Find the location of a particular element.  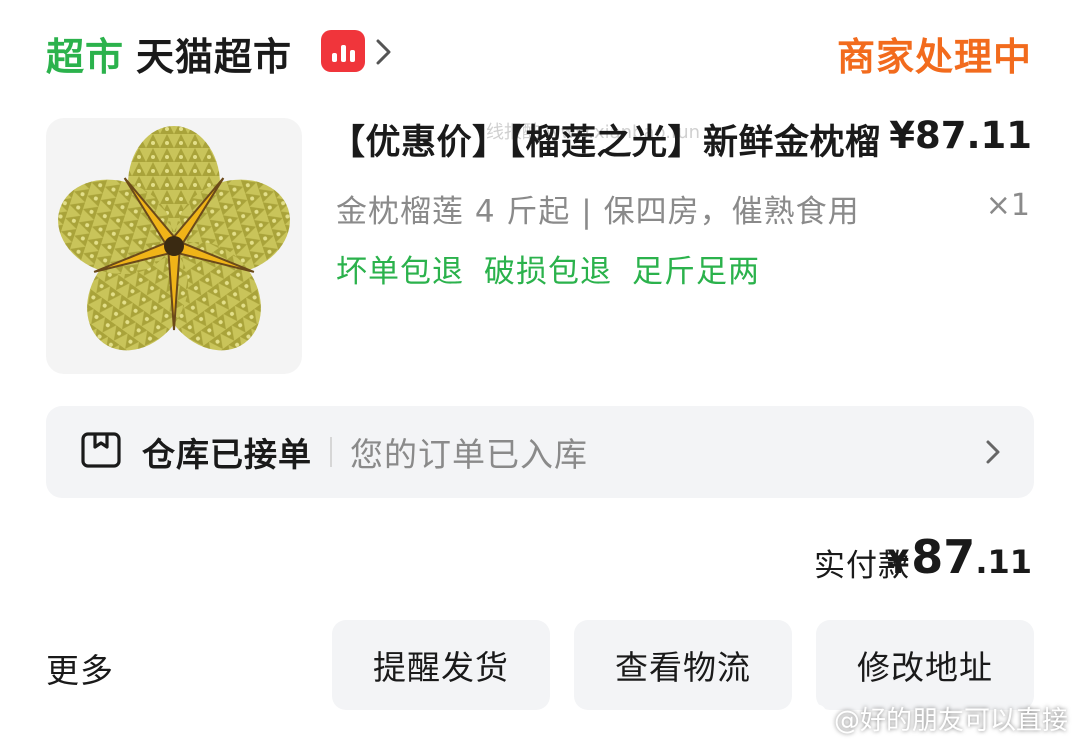

service-tag: 破损包退 is located at coordinates (548, 272).